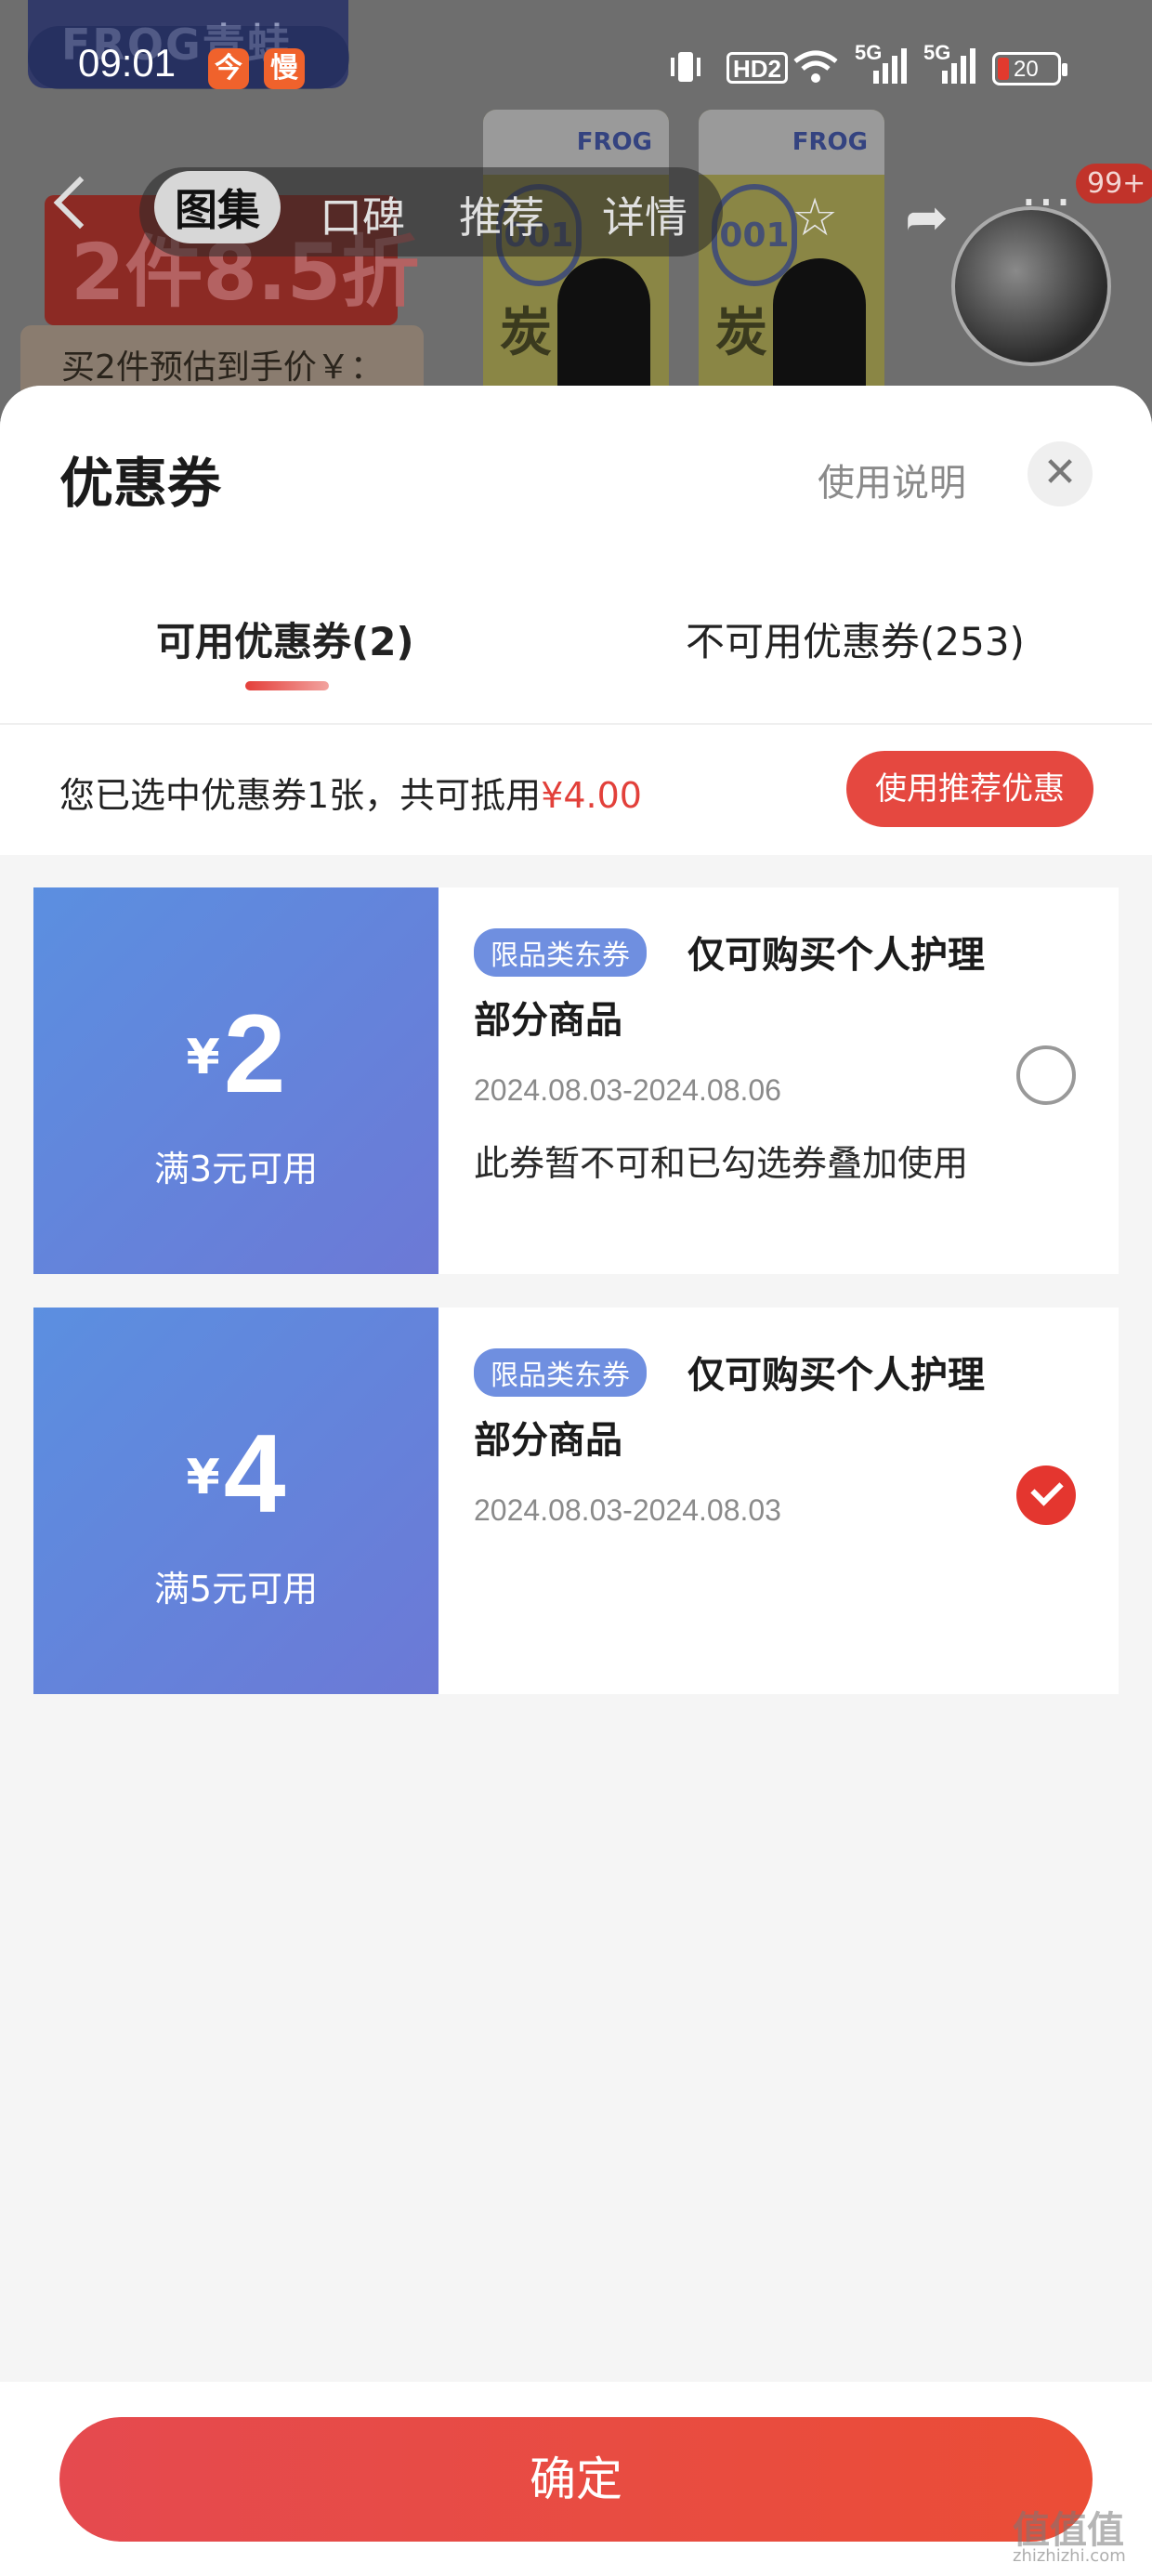 The width and height of the screenshot is (1152, 2576). What do you see at coordinates (1046, 1495) in the screenshot?
I see `coupon-selected-check-icon` at bounding box center [1046, 1495].